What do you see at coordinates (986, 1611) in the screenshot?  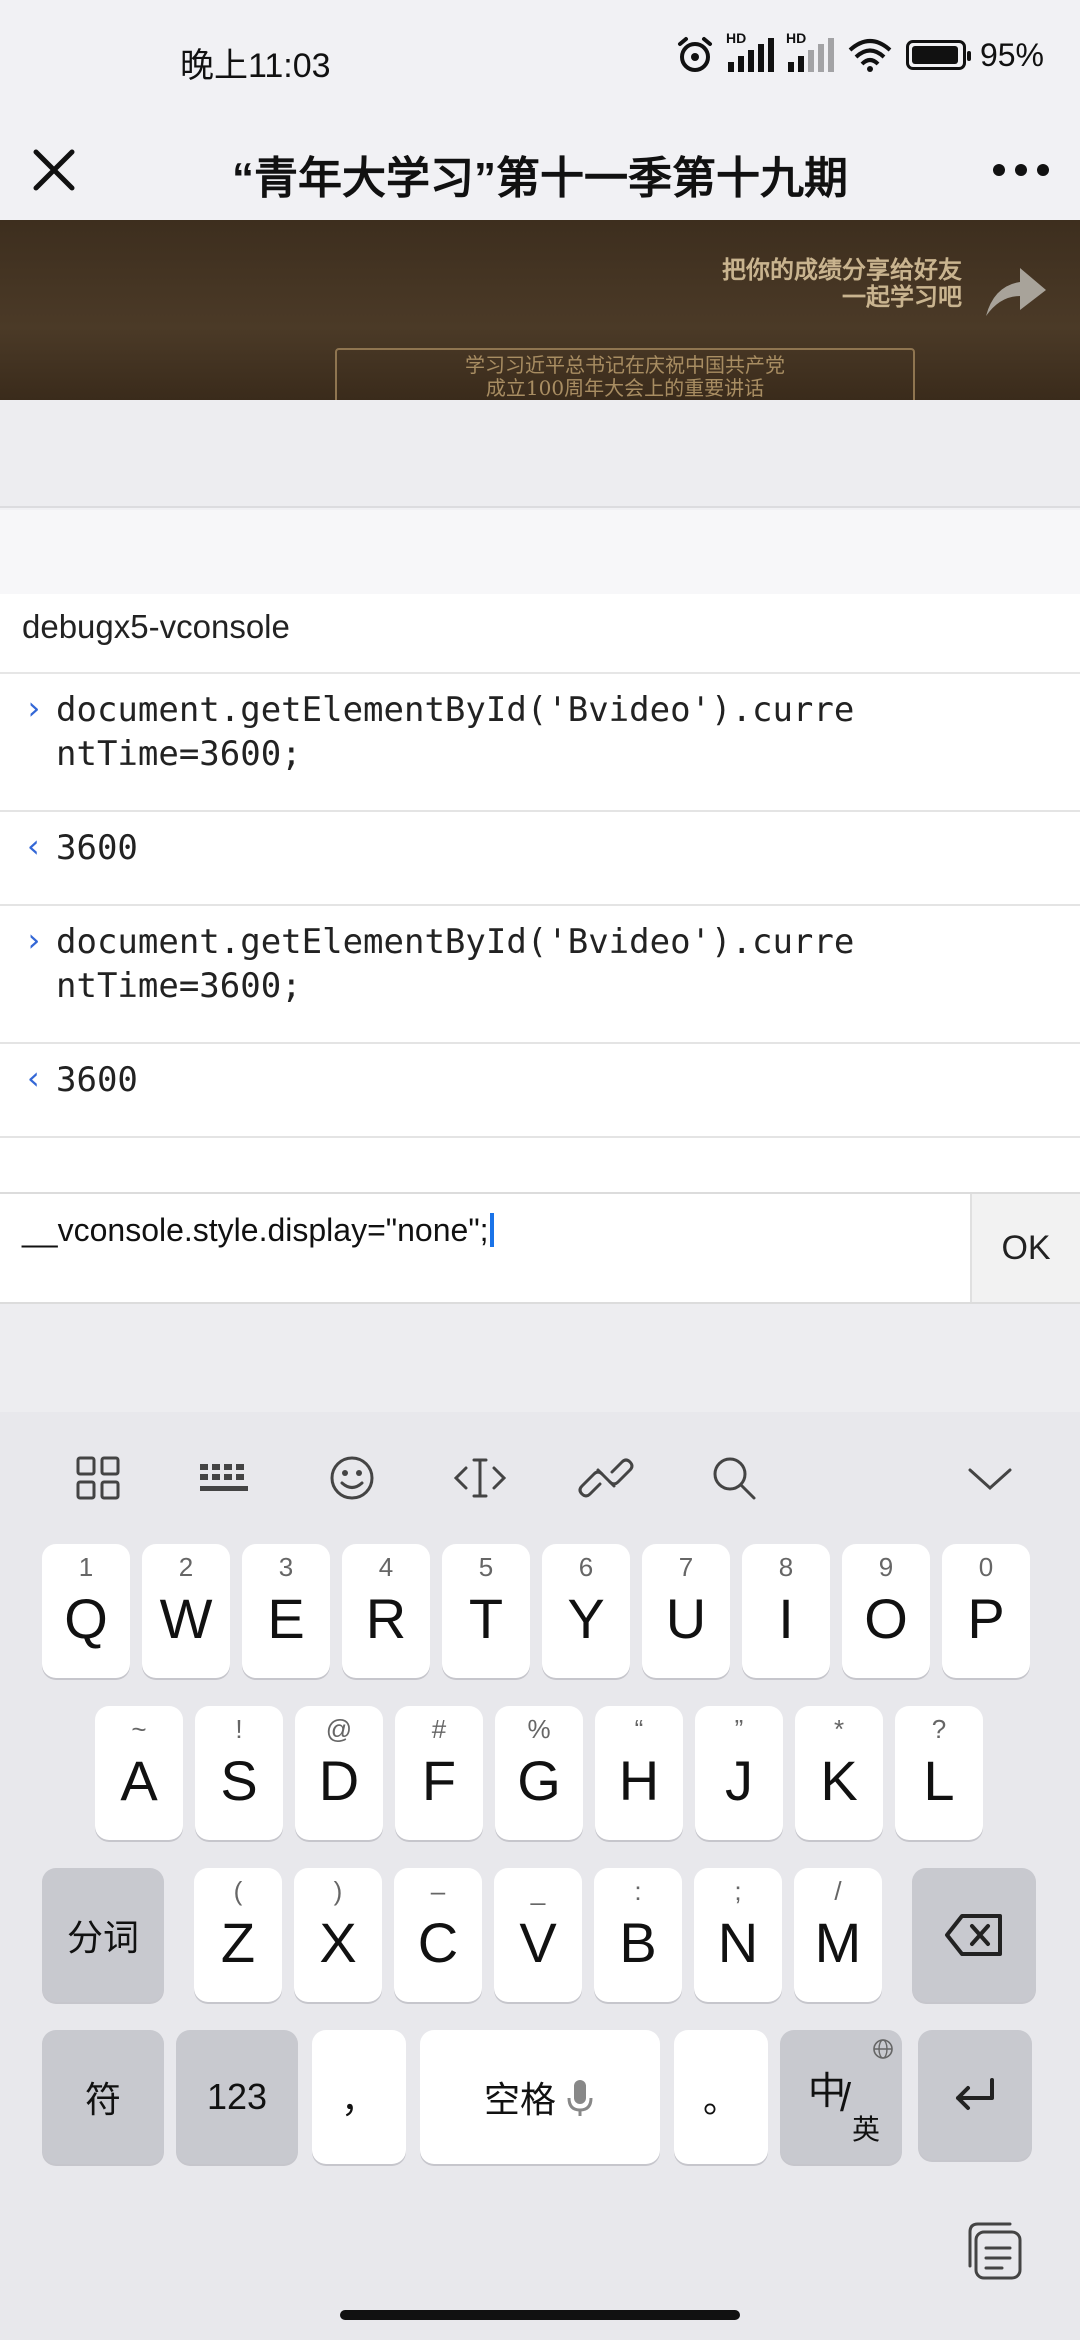 I see `key-p: 0P` at bounding box center [986, 1611].